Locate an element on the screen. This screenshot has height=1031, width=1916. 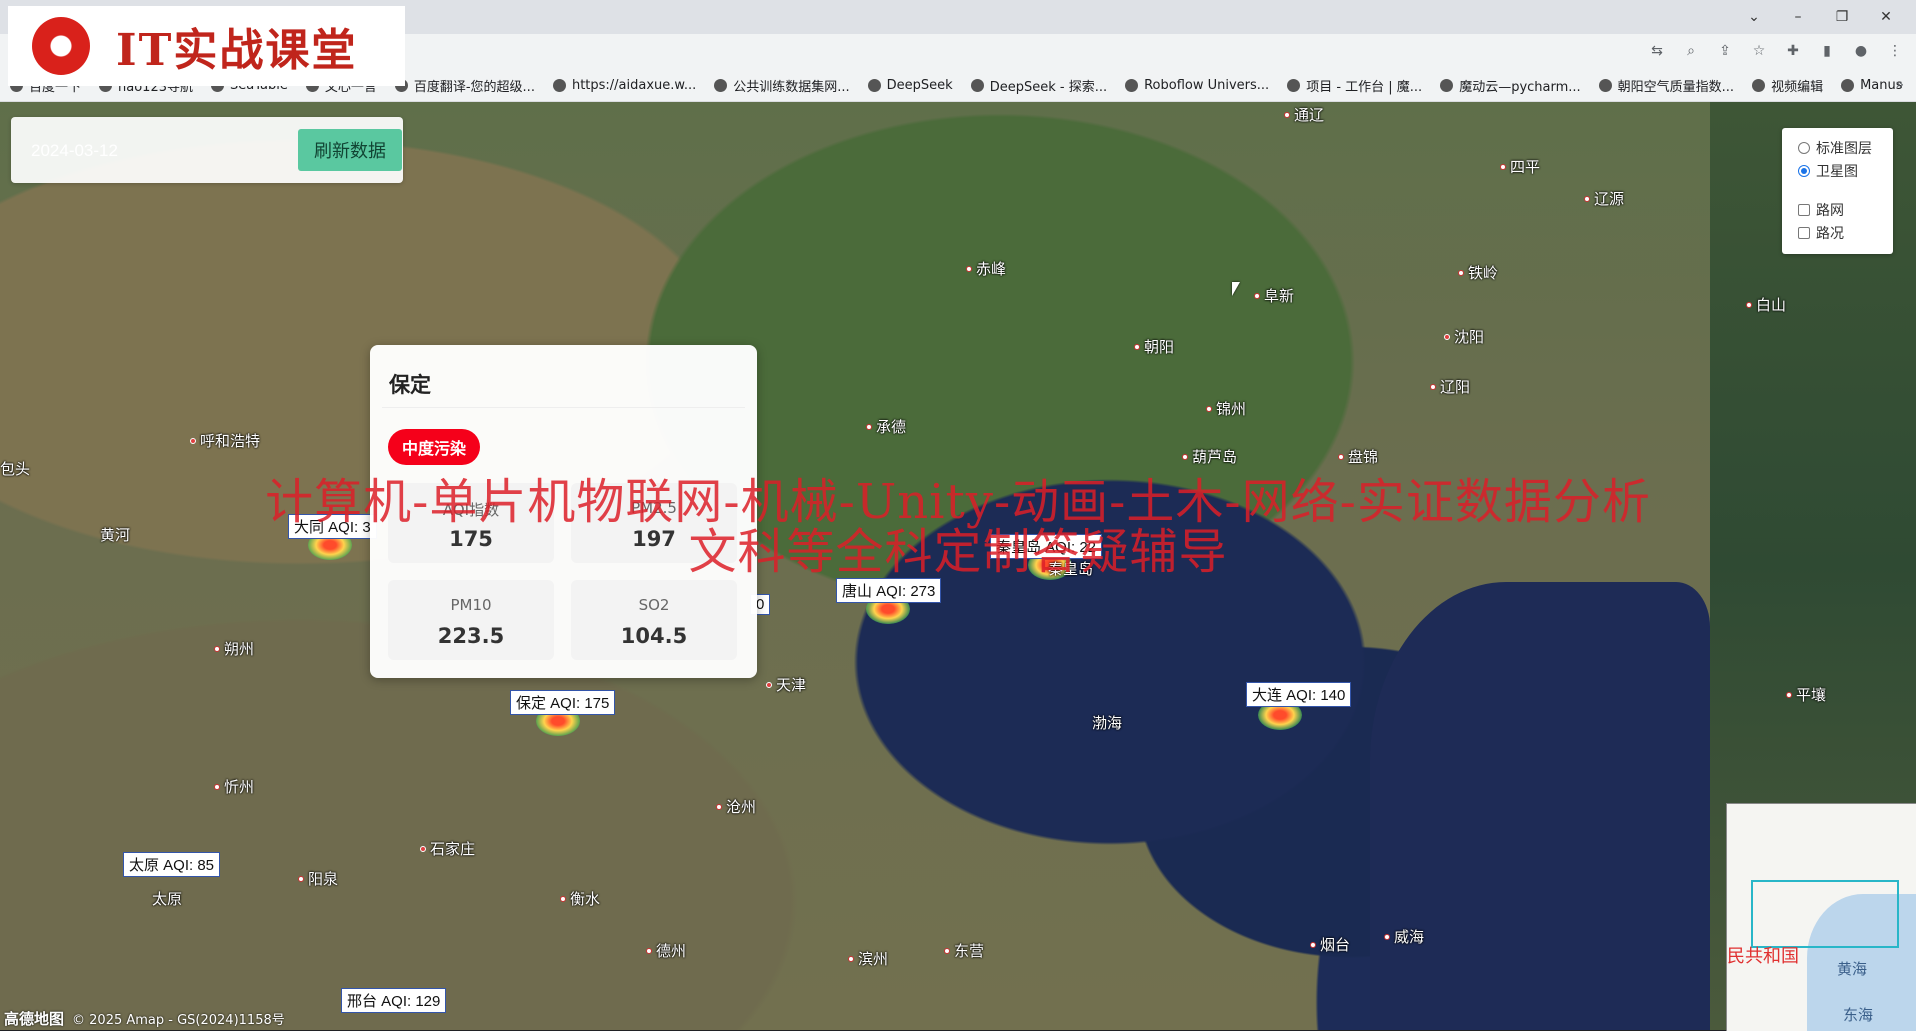
logo-icon is located at coordinates (61, 46).